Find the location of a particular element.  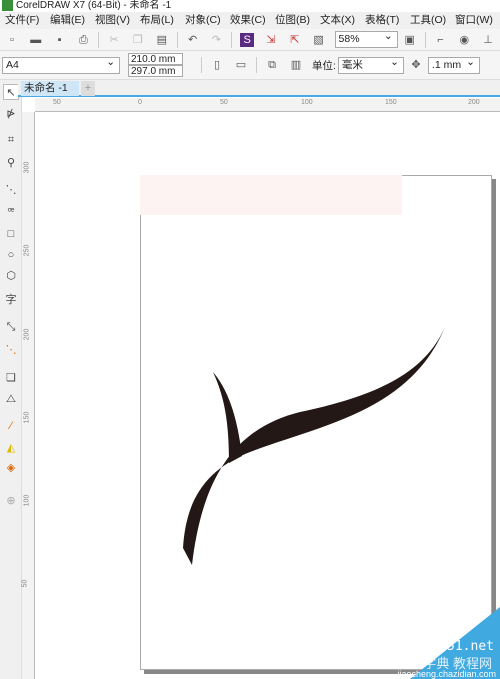

branch-curve is located at coordinates (227, 417).